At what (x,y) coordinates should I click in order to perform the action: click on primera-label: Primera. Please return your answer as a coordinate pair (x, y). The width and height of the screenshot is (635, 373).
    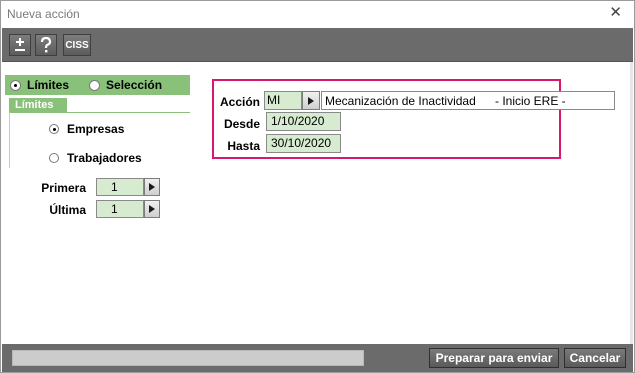
    Looking at the image, I should click on (63, 188).